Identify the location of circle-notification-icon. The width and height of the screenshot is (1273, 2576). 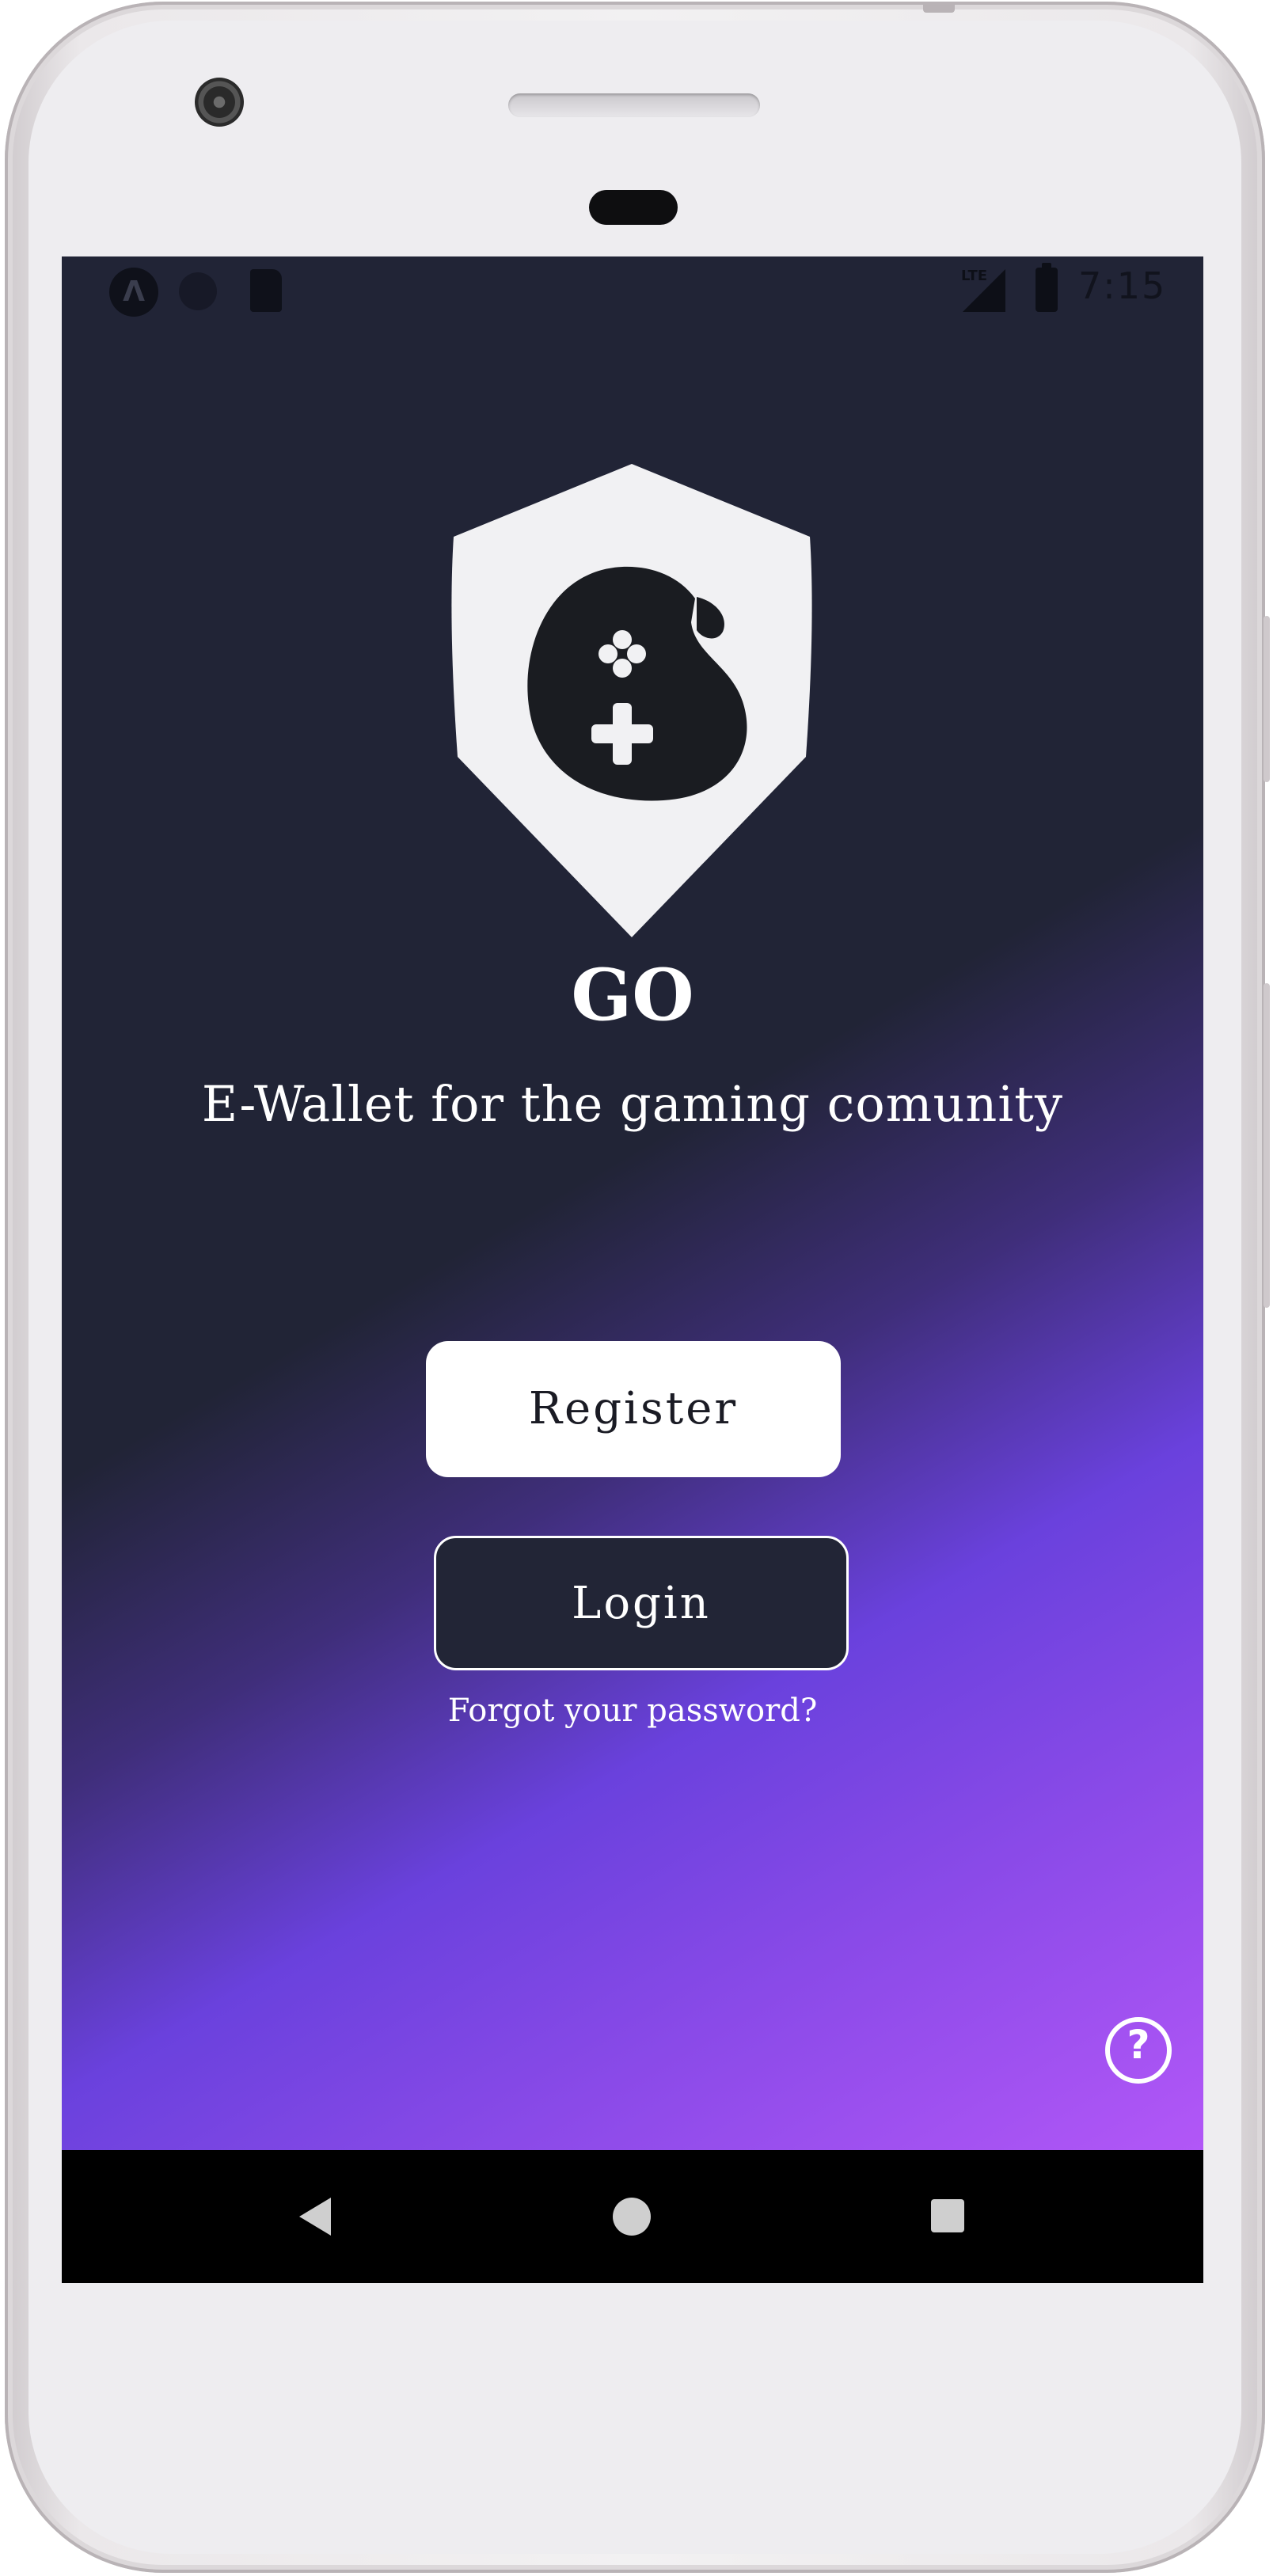
(198, 291).